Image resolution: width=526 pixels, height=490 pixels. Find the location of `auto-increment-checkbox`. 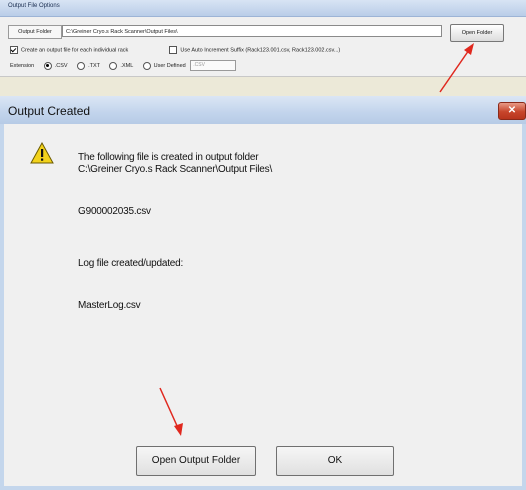

auto-increment-checkbox is located at coordinates (173, 50).